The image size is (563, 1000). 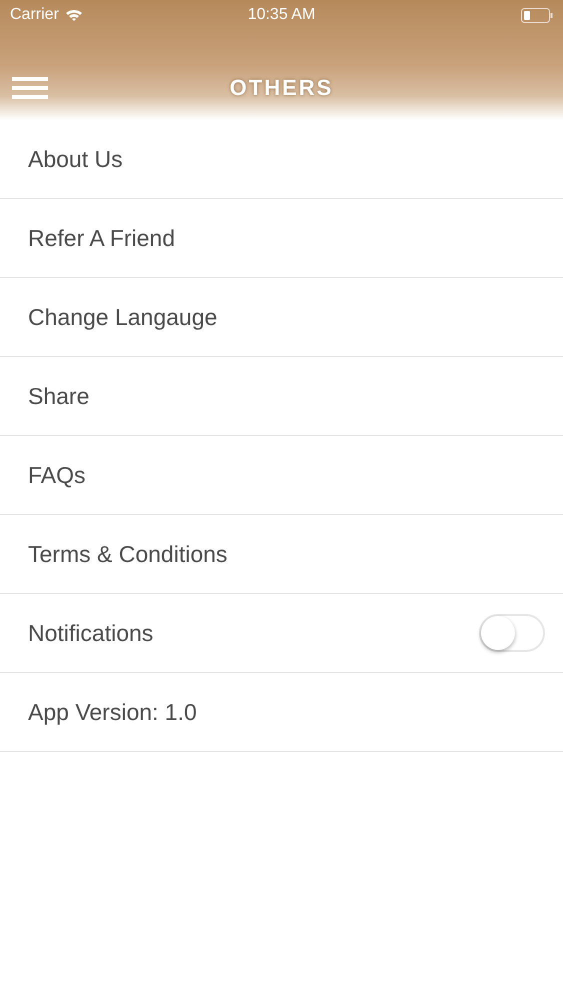 I want to click on menu-button, so click(x=30, y=88).